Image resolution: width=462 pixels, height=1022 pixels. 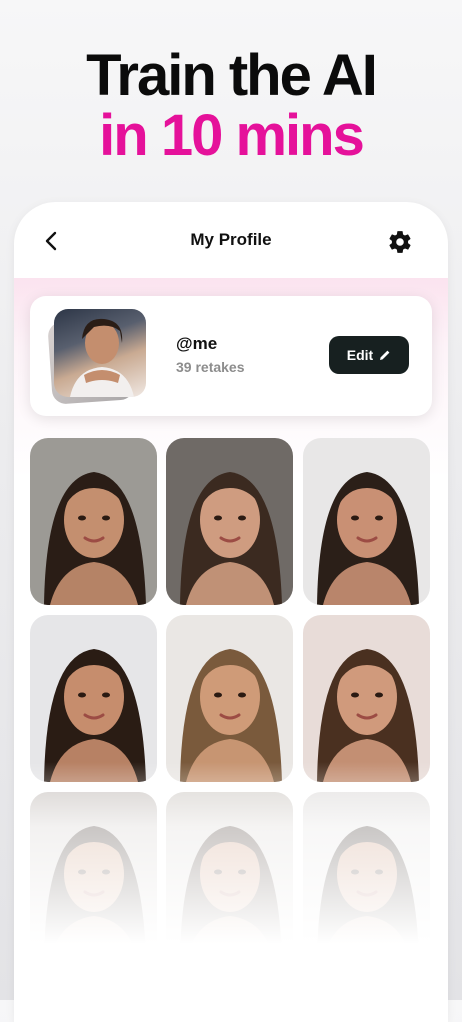 What do you see at coordinates (197, 343) in the screenshot?
I see `profile-handle: @me` at bounding box center [197, 343].